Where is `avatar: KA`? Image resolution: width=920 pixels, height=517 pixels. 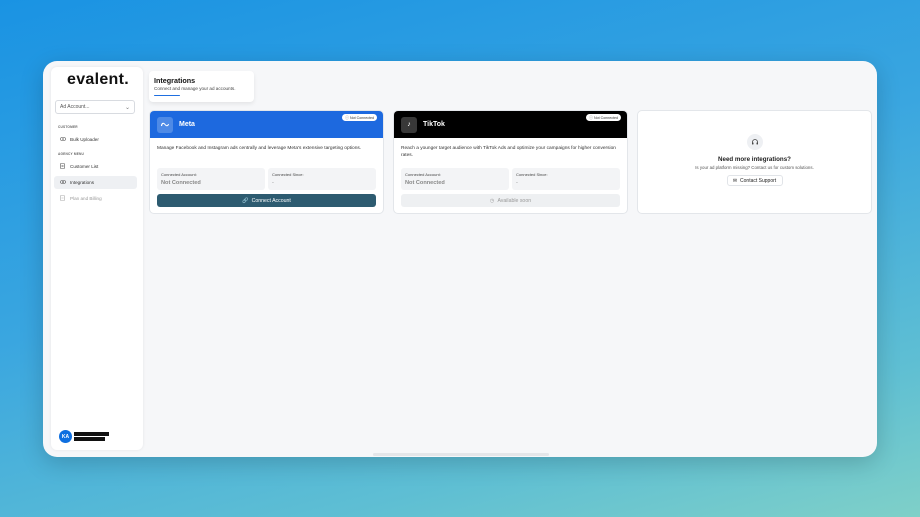
avatar: KA is located at coordinates (65, 436).